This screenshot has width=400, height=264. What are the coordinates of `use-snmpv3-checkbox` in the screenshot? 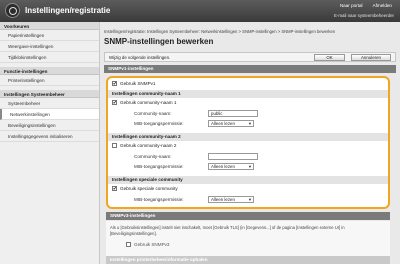 It's located at (128, 245).